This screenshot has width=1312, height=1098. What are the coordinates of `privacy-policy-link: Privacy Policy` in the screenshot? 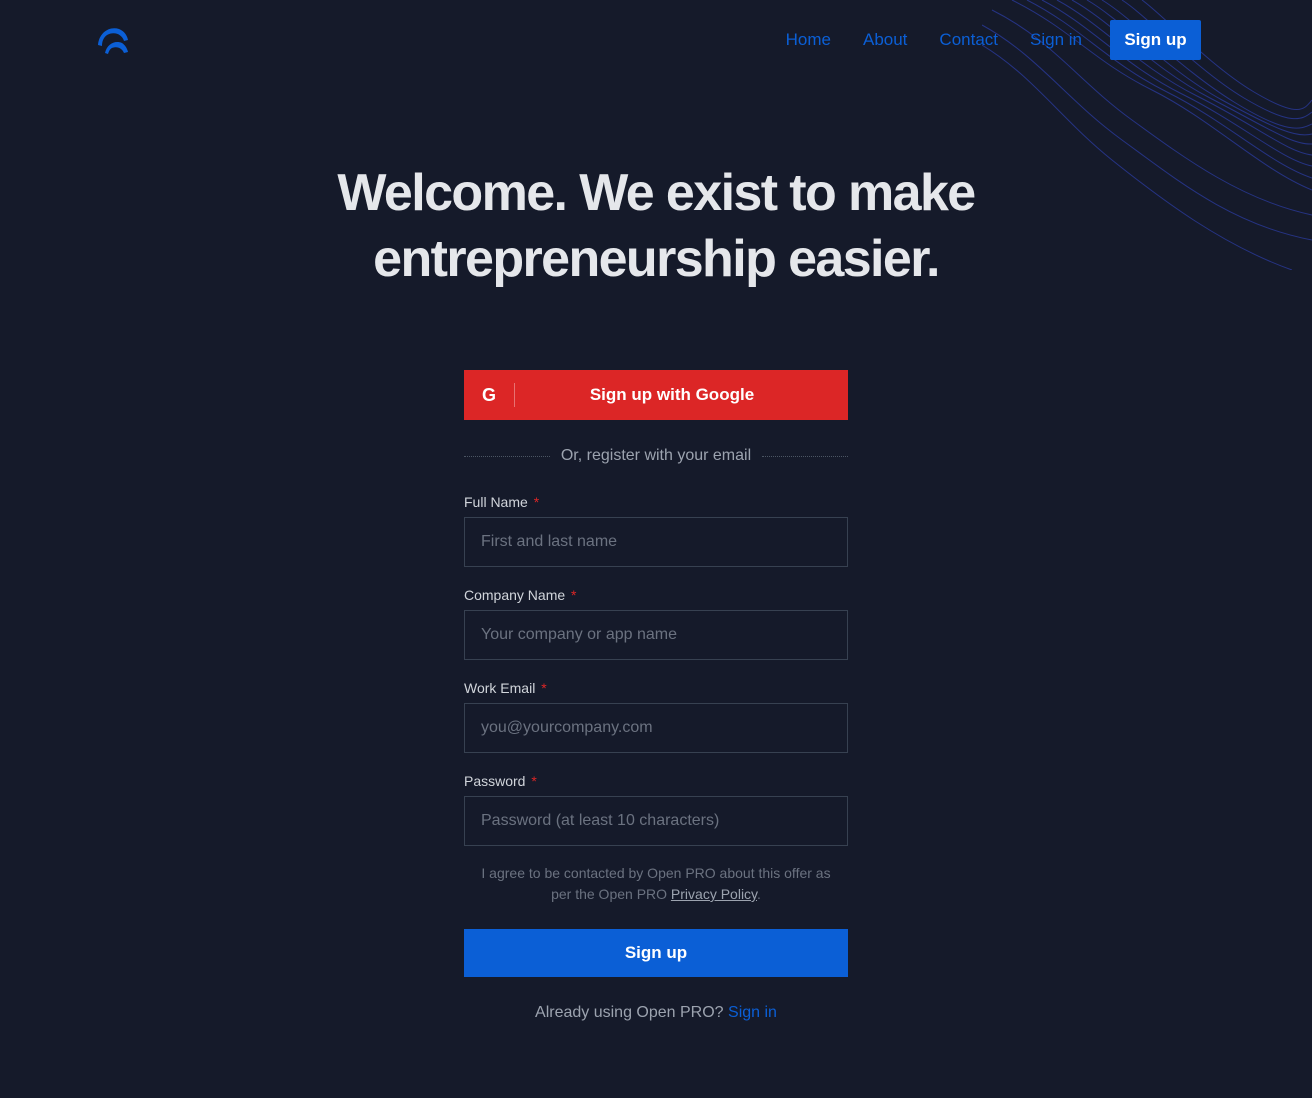 It's located at (714, 894).